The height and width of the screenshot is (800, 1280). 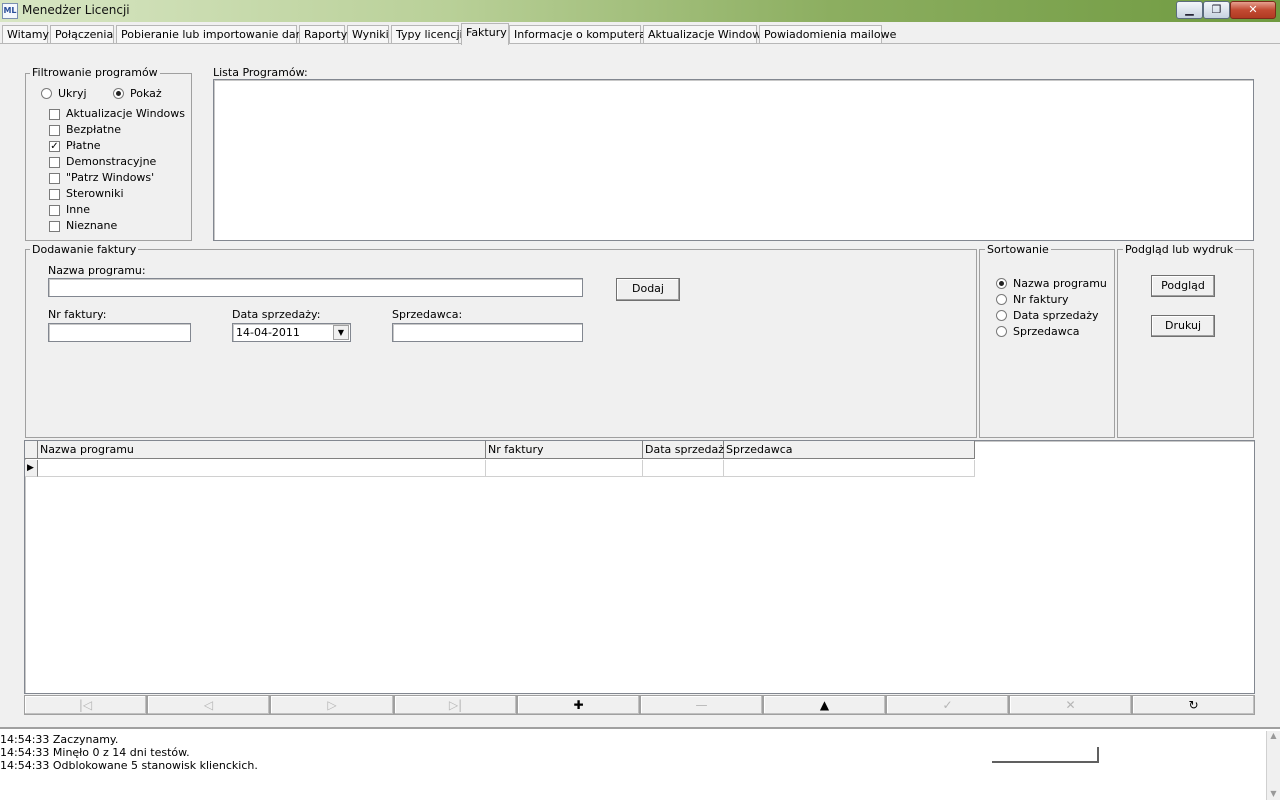 What do you see at coordinates (260, 72) in the screenshot?
I see `program-list-label: Lista Programów:` at bounding box center [260, 72].